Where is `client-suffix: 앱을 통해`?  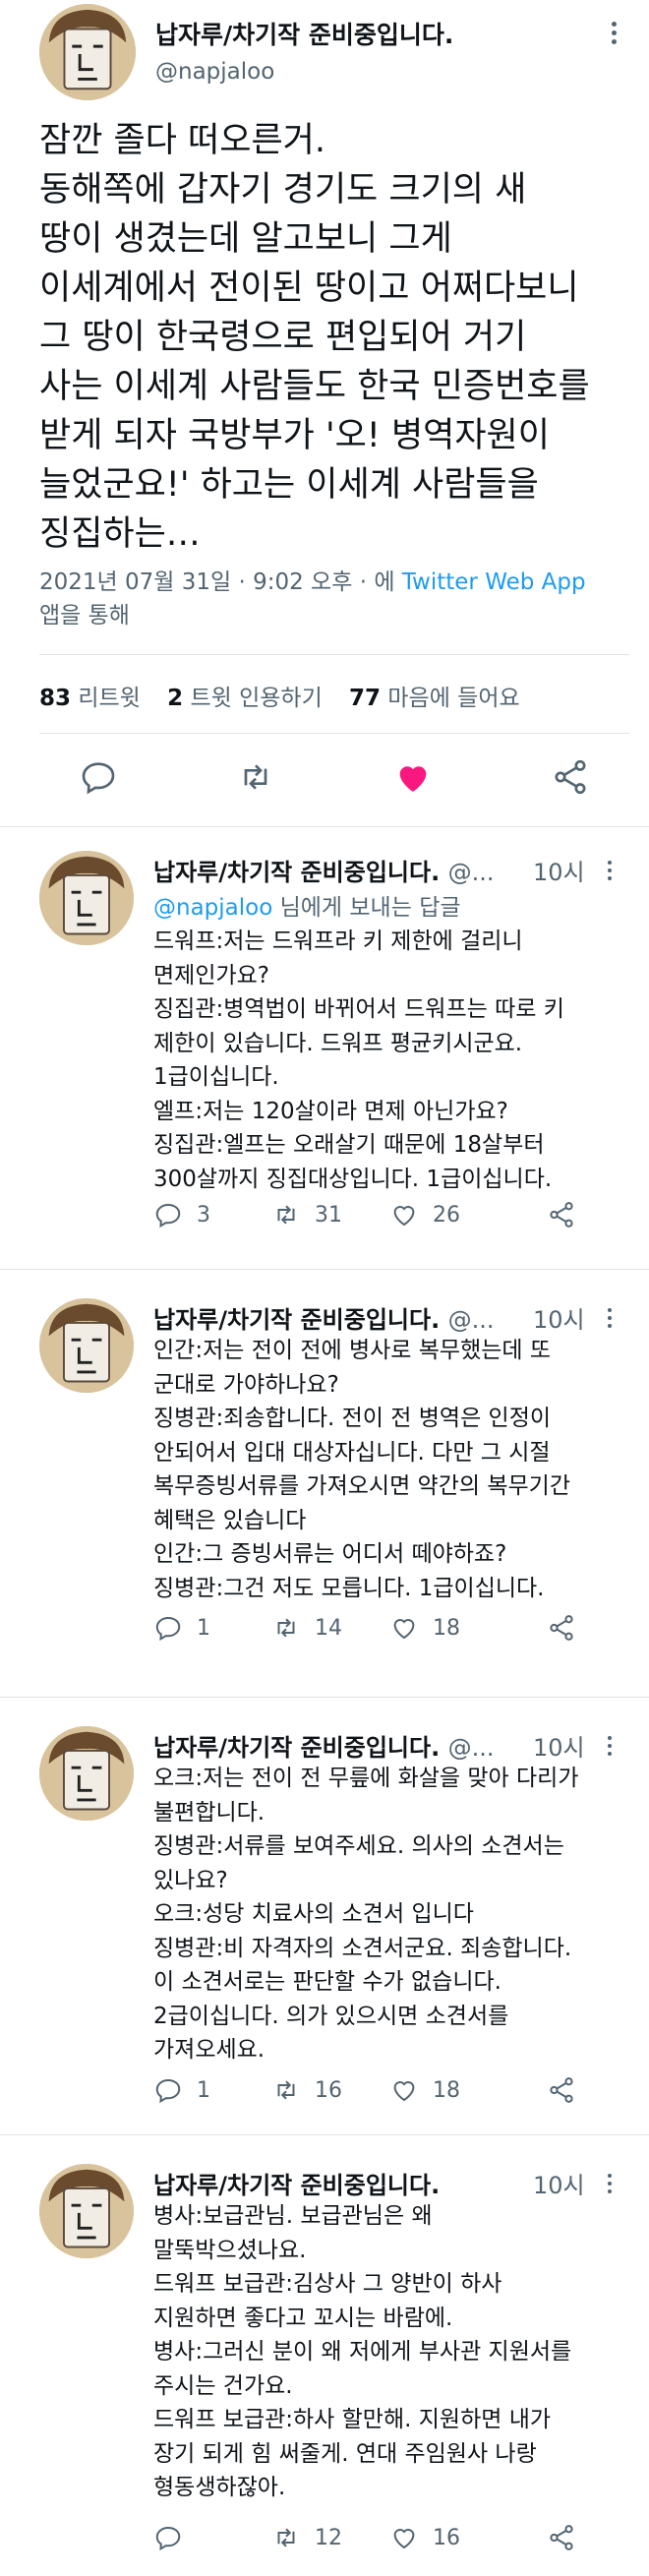 client-suffix: 앱을 통해 is located at coordinates (84, 616).